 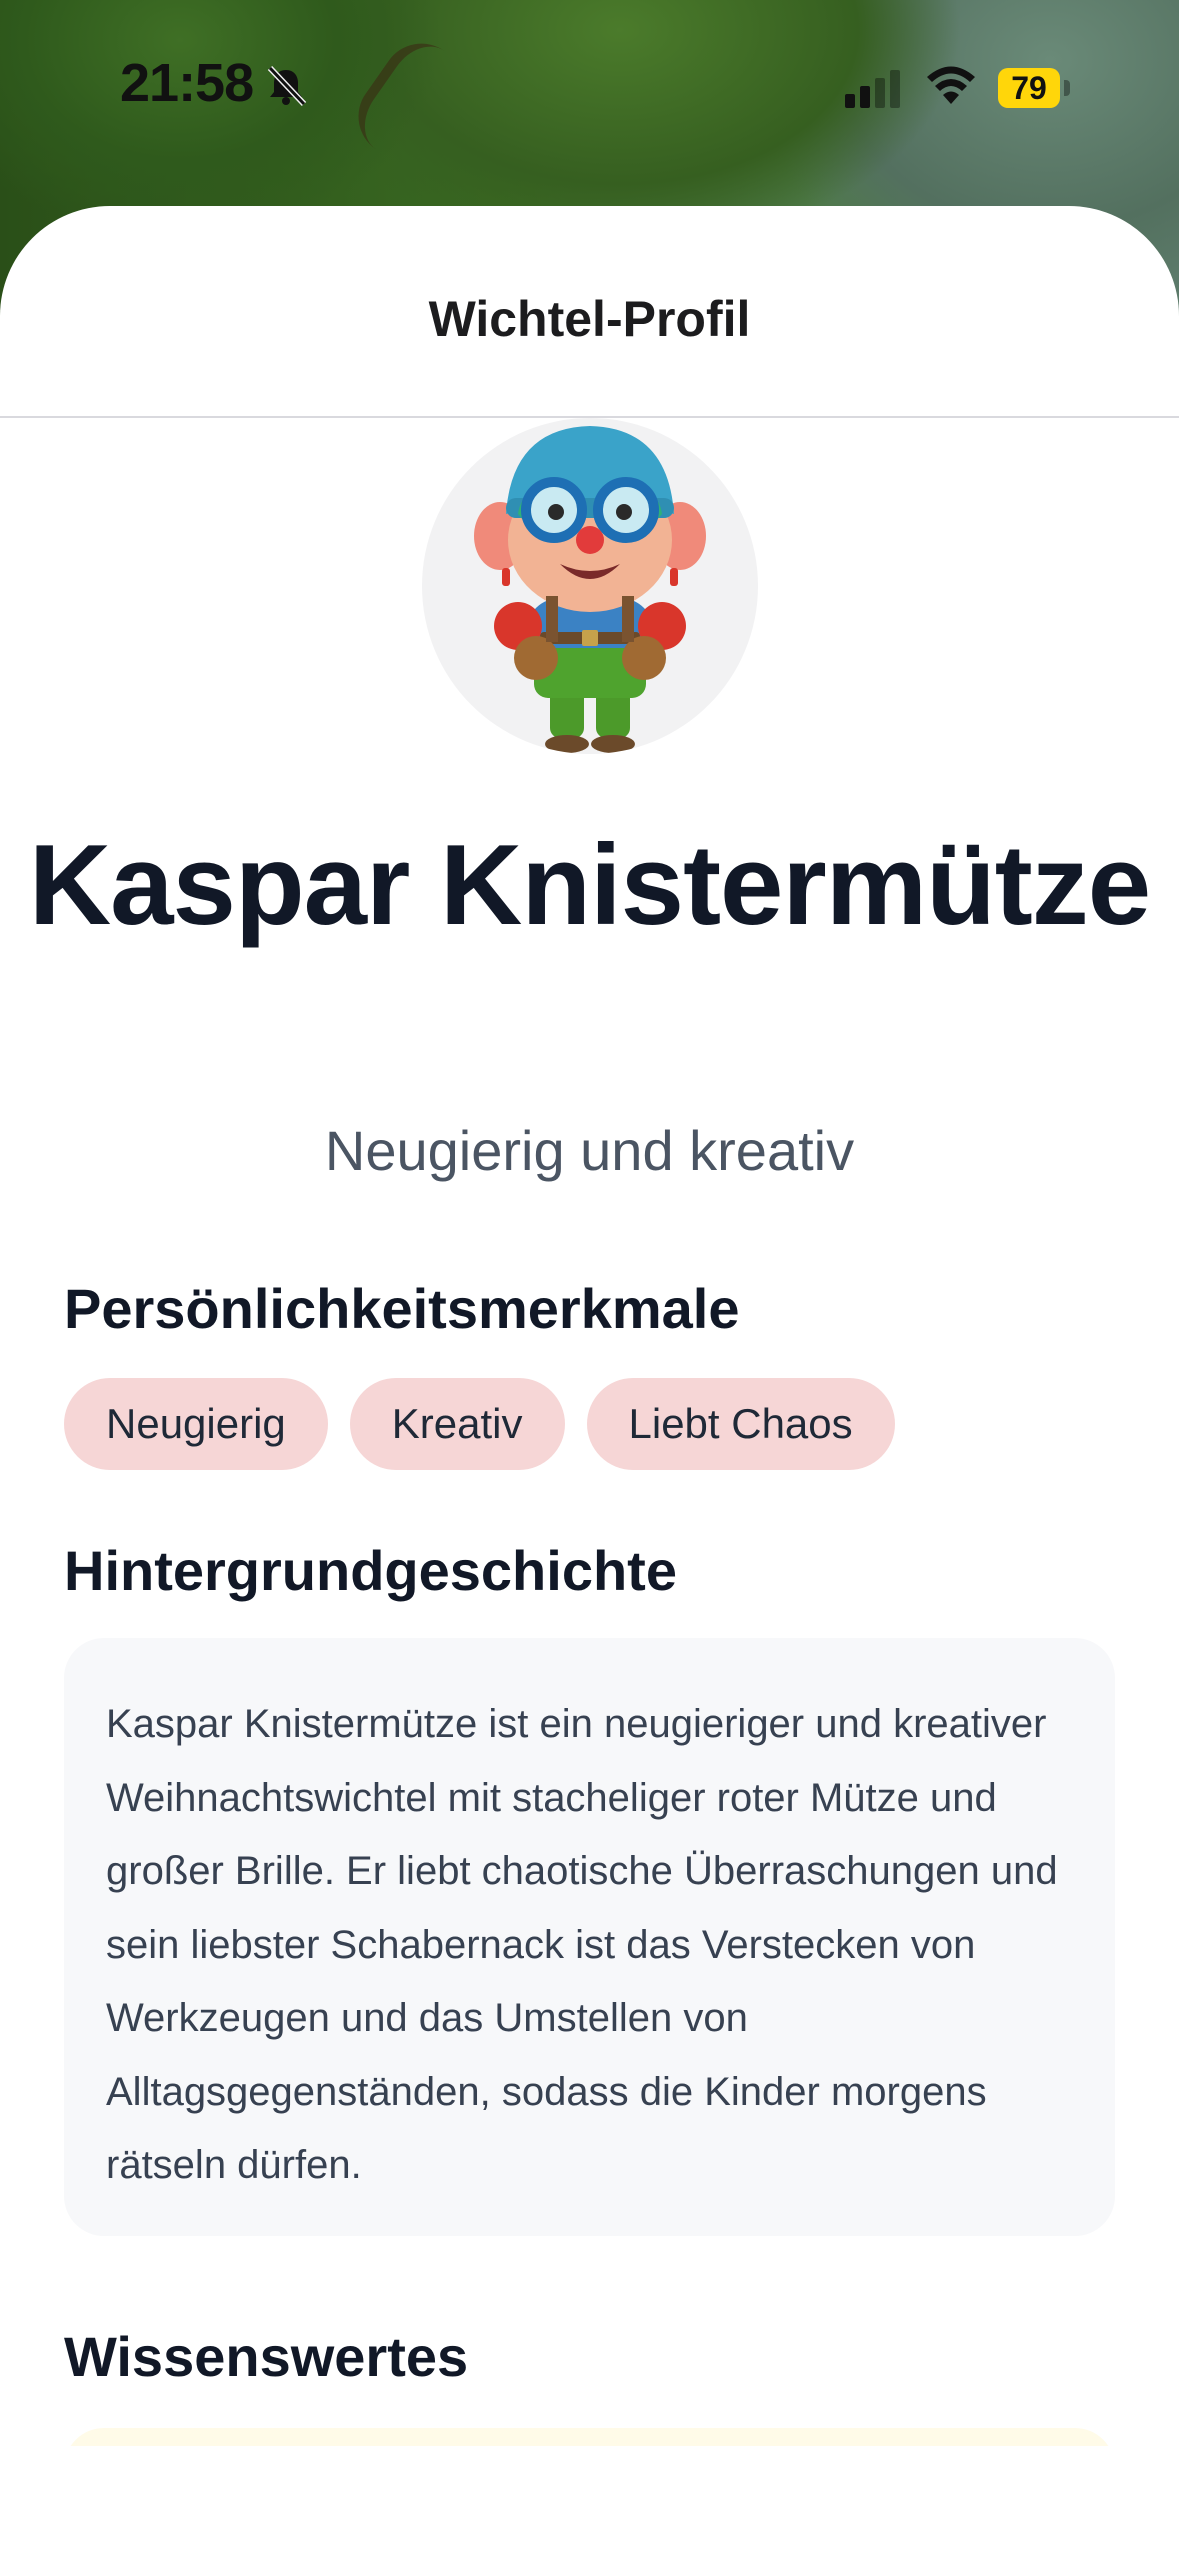 I want to click on elf-avatar-image, so click(x=590, y=586).